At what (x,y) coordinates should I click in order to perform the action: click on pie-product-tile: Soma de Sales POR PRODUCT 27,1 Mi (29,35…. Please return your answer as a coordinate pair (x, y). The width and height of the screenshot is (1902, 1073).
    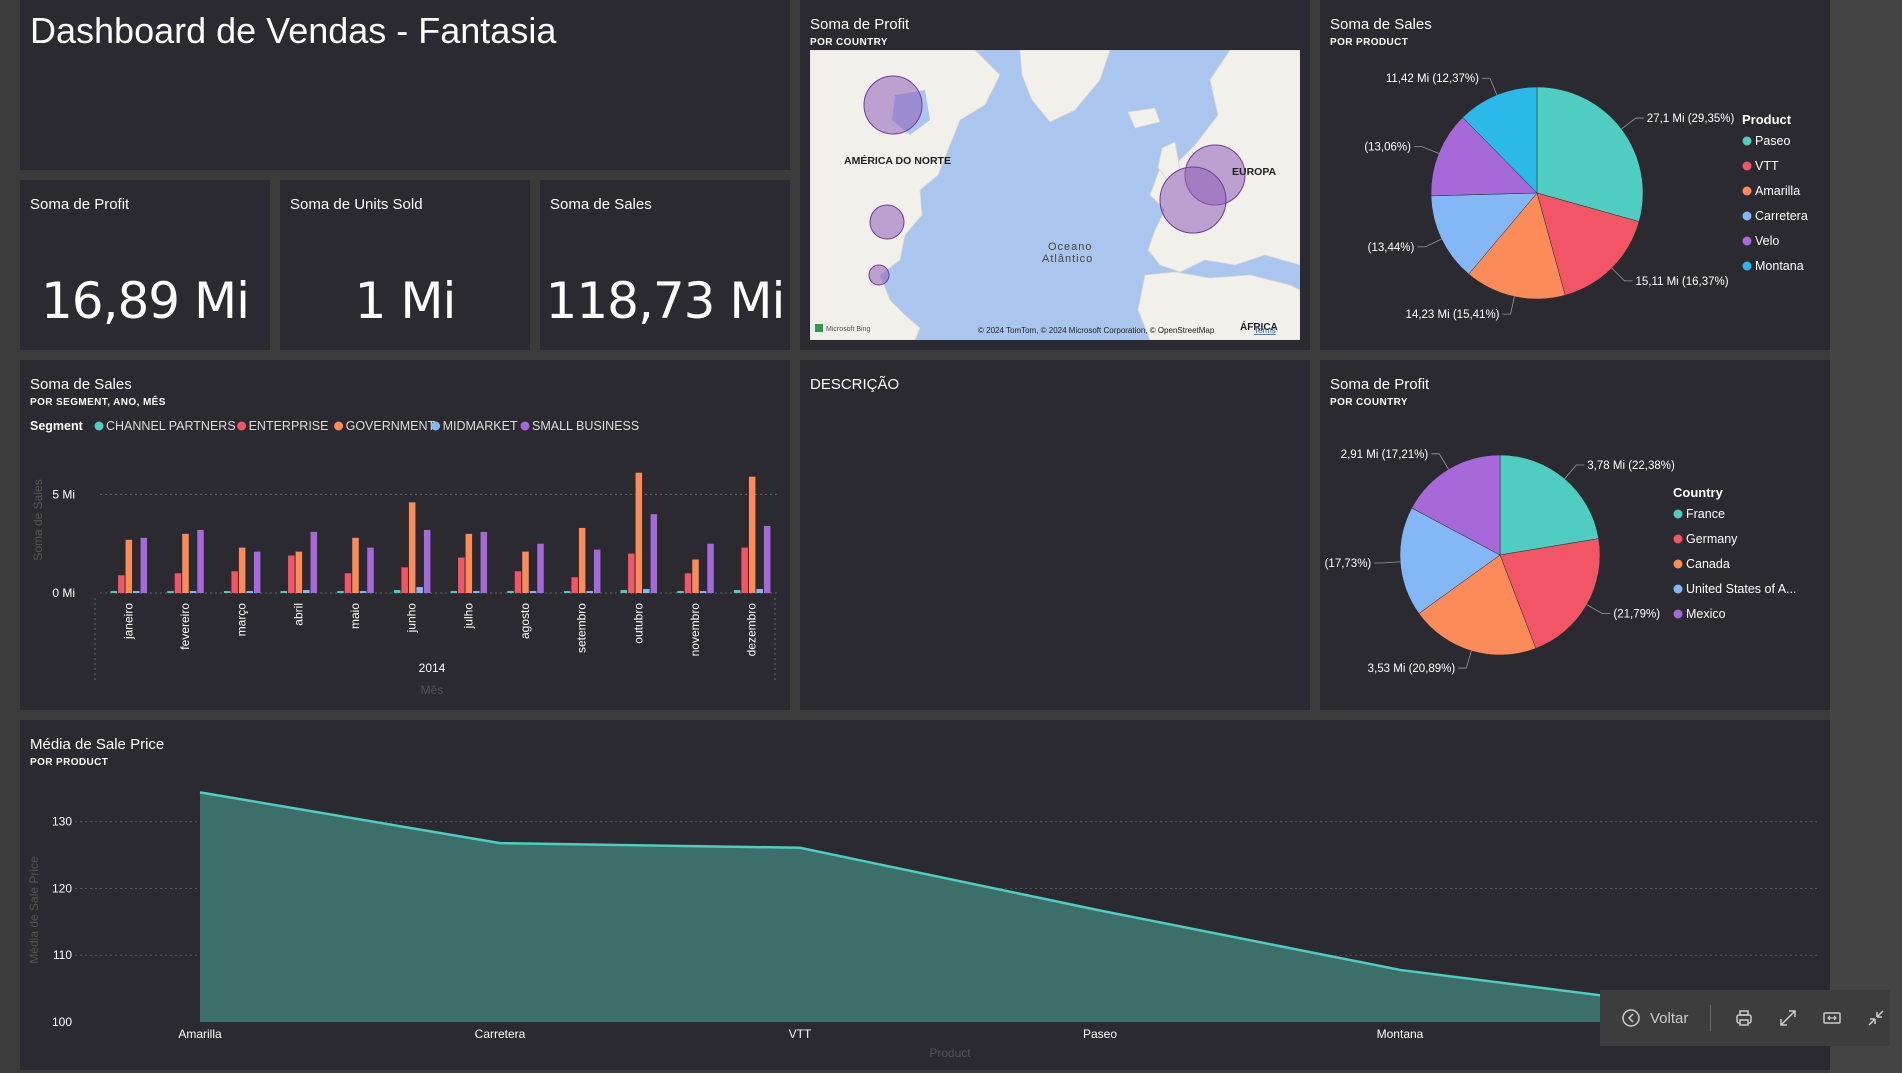
    Looking at the image, I should click on (1575, 175).